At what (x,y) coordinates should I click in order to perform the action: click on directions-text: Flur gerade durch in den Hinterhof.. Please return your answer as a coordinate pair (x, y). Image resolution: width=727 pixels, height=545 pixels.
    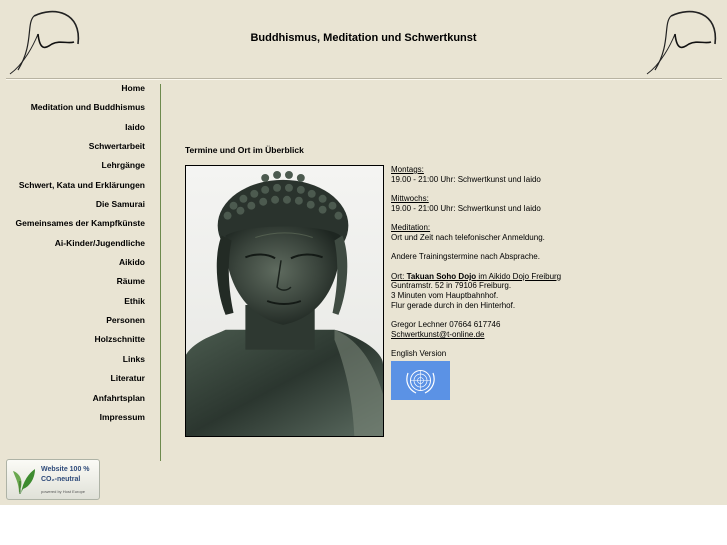
    Looking at the image, I should click on (453, 305).